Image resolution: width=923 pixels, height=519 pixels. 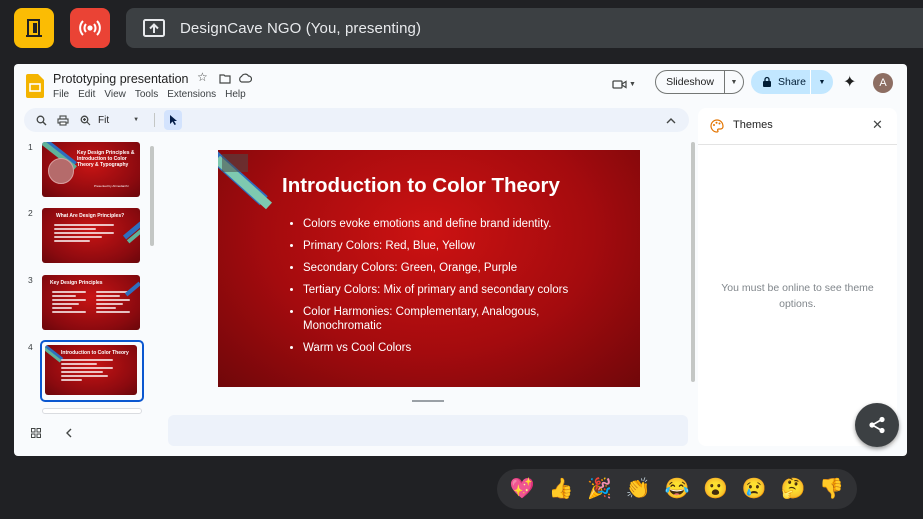 I want to click on themes-title: Themes, so click(x=753, y=125).